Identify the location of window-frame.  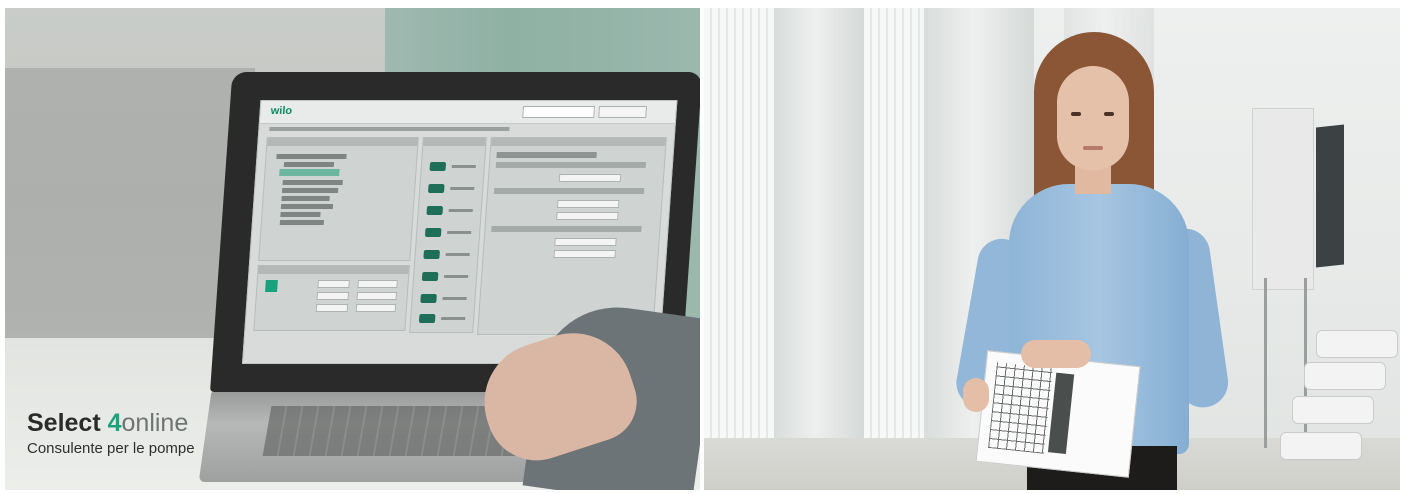
(819, 249).